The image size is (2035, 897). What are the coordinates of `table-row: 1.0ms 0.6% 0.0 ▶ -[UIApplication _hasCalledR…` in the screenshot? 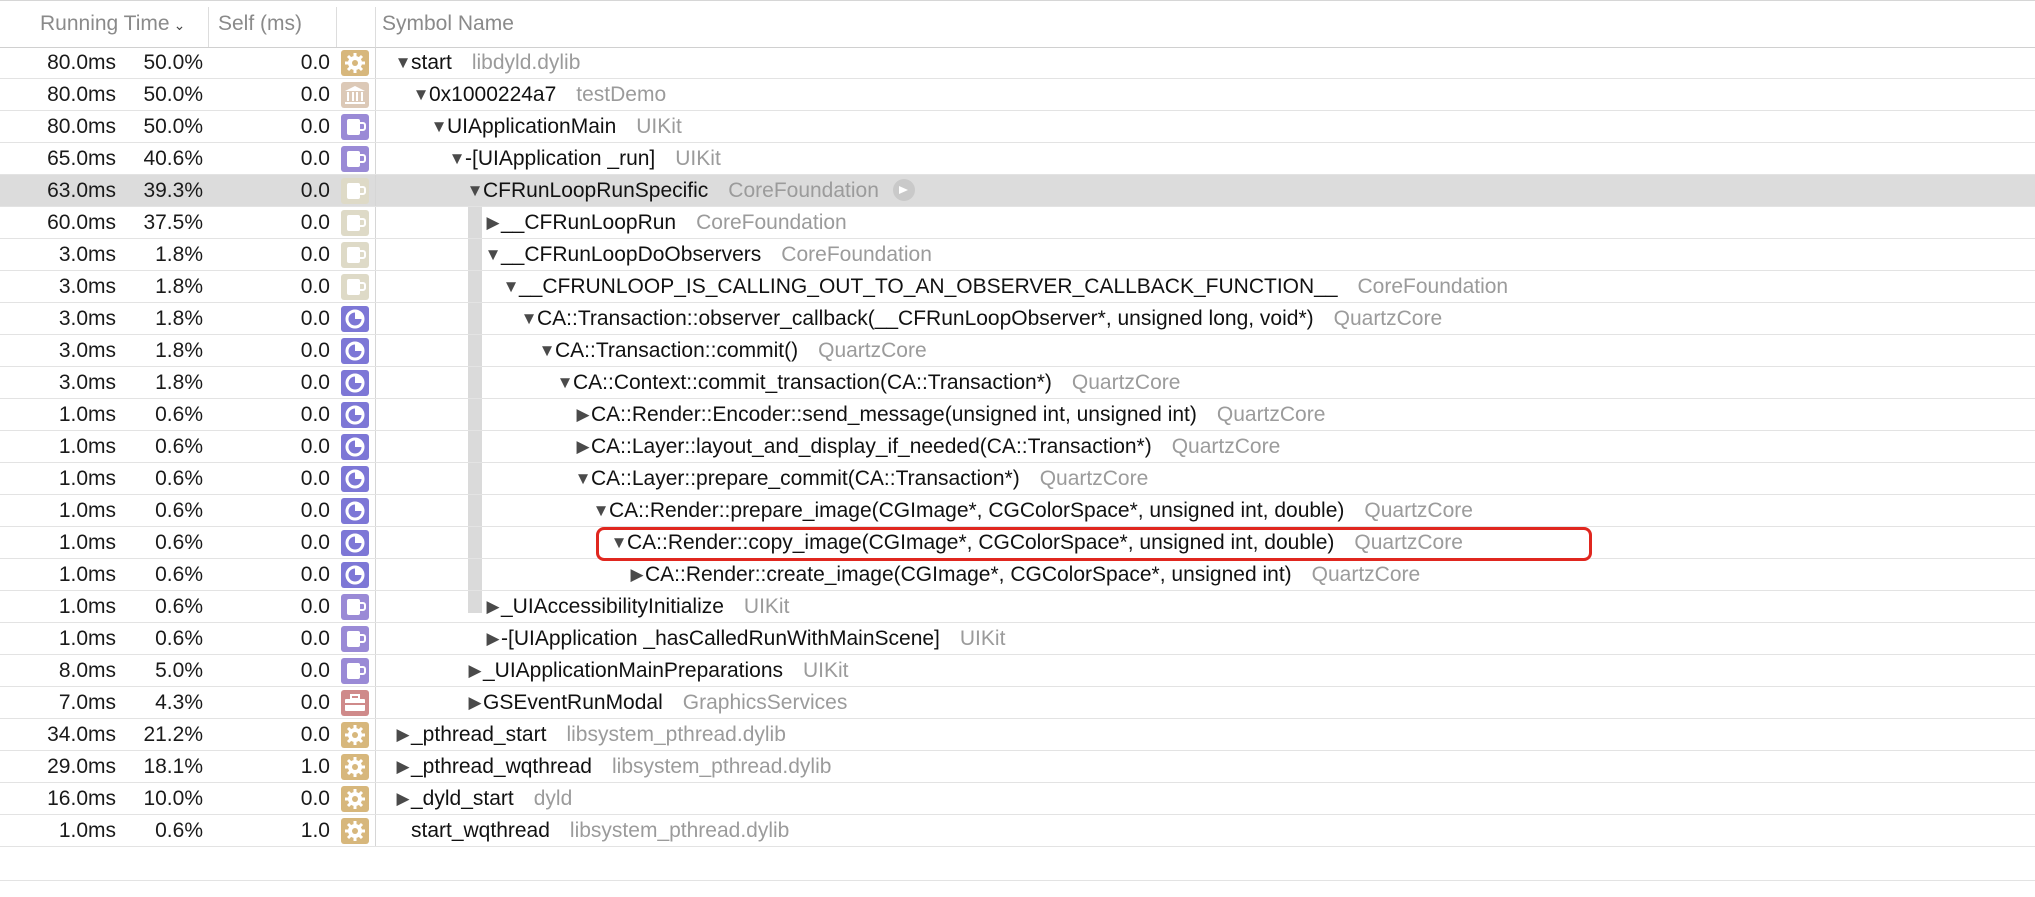 It's located at (1017, 639).